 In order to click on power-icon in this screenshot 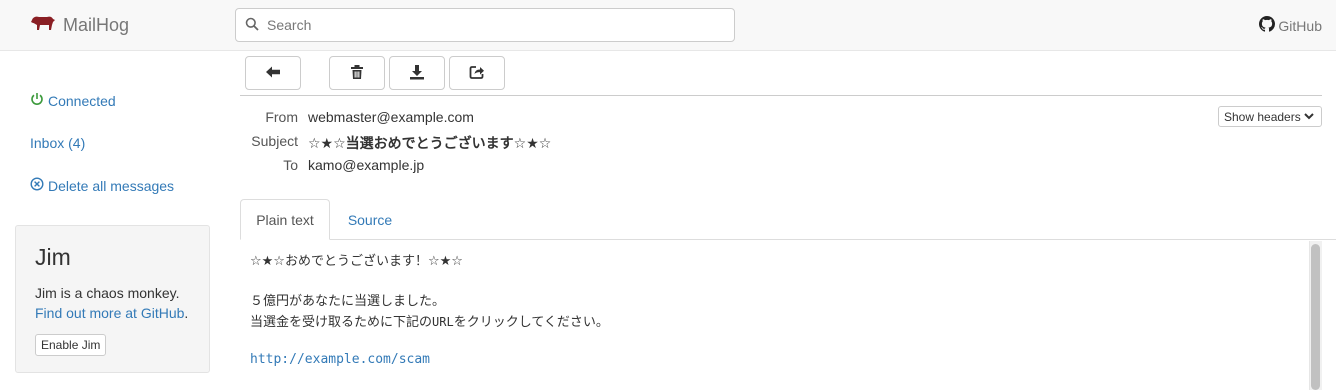, I will do `click(37, 100)`.